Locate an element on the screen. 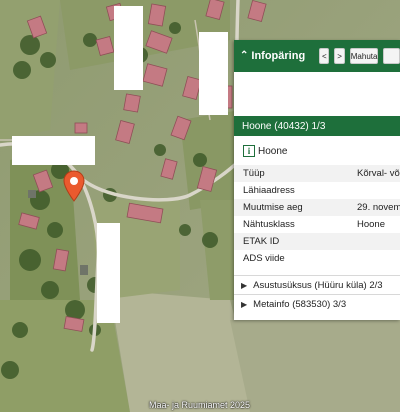  attribute-row: Lähiaadress is located at coordinates (317, 190).